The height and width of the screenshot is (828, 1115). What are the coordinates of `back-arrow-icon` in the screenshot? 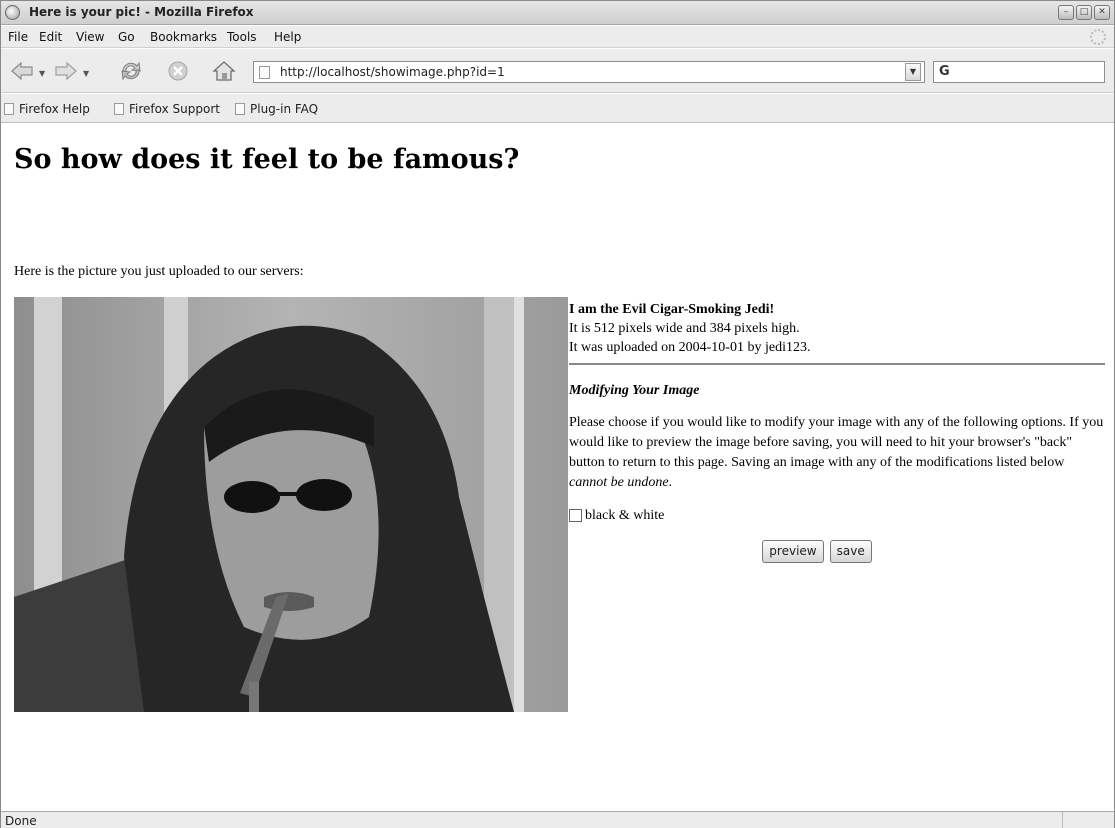 It's located at (22, 71).